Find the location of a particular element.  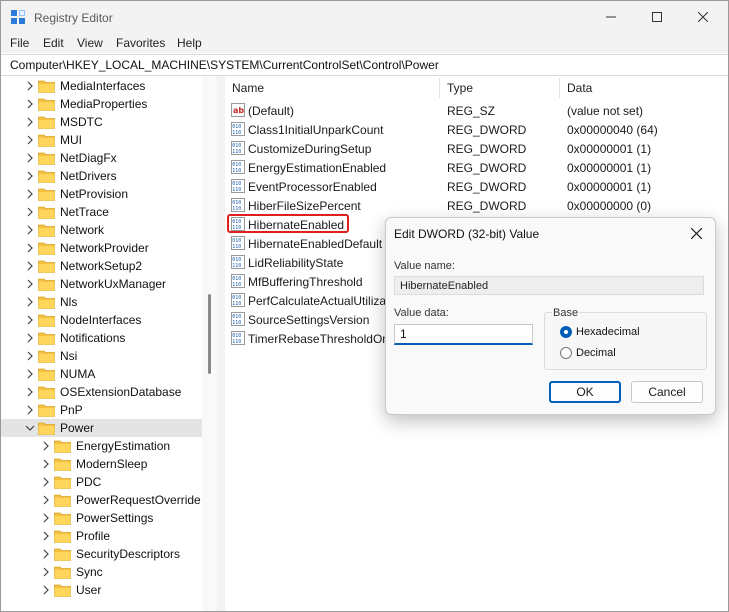

tree-item: Nsi is located at coordinates (102, 356).